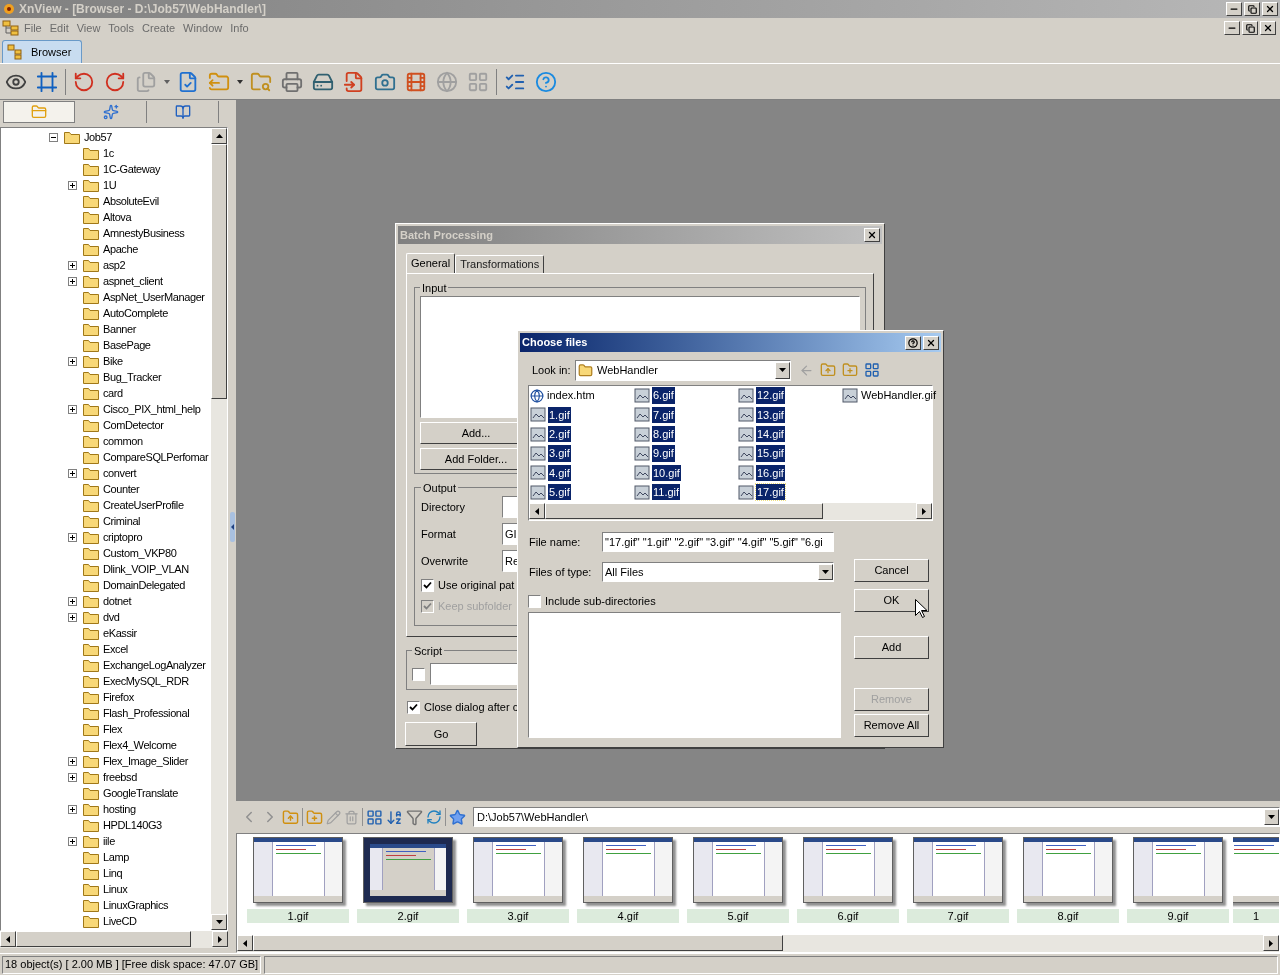 Image resolution: width=1280 pixels, height=975 pixels. Describe the element at coordinates (106, 697) in the screenshot. I see `tree-item: Firefox` at that location.